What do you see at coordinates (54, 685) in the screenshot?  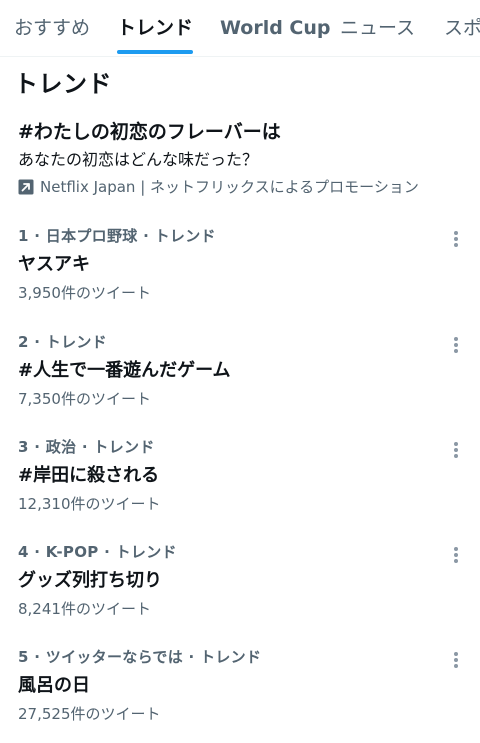 I see `trend-name: 風呂の日` at bounding box center [54, 685].